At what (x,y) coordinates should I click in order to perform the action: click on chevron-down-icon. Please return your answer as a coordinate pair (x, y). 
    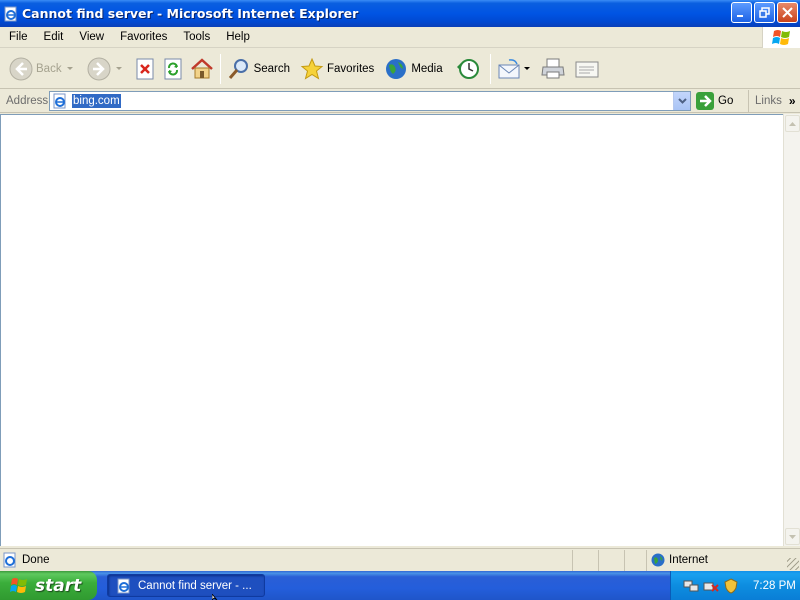
    Looking at the image, I should click on (682, 101).